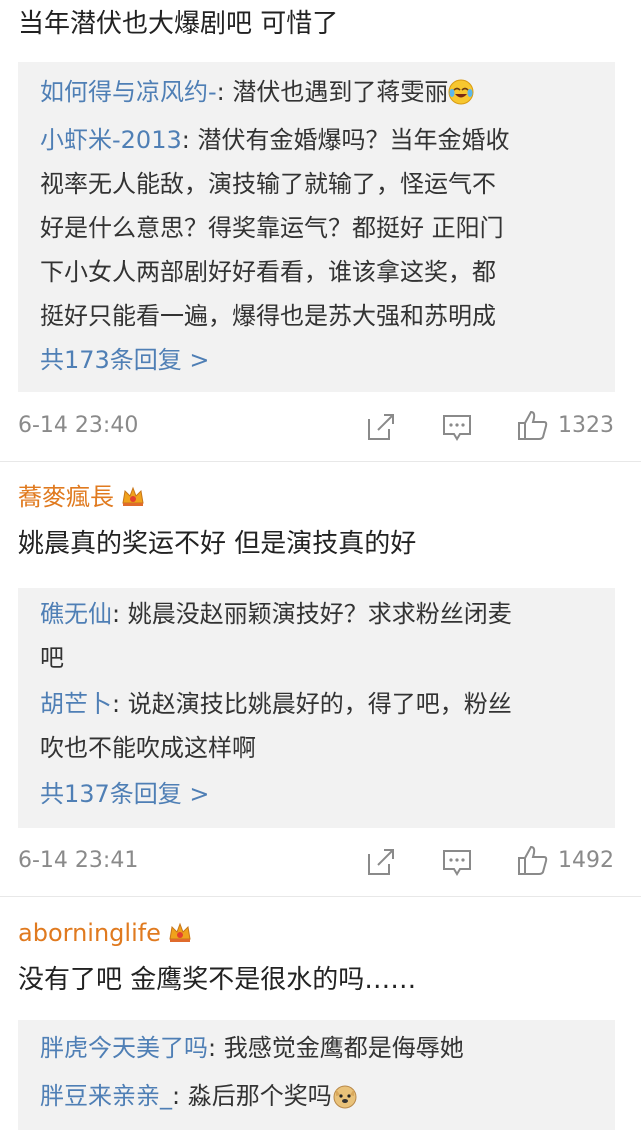 Image resolution: width=641 pixels, height=1130 pixels. I want to click on reply-item: 如何得与凉风约-: 潜伏也遇到了蒋雯丽, so click(319, 92).